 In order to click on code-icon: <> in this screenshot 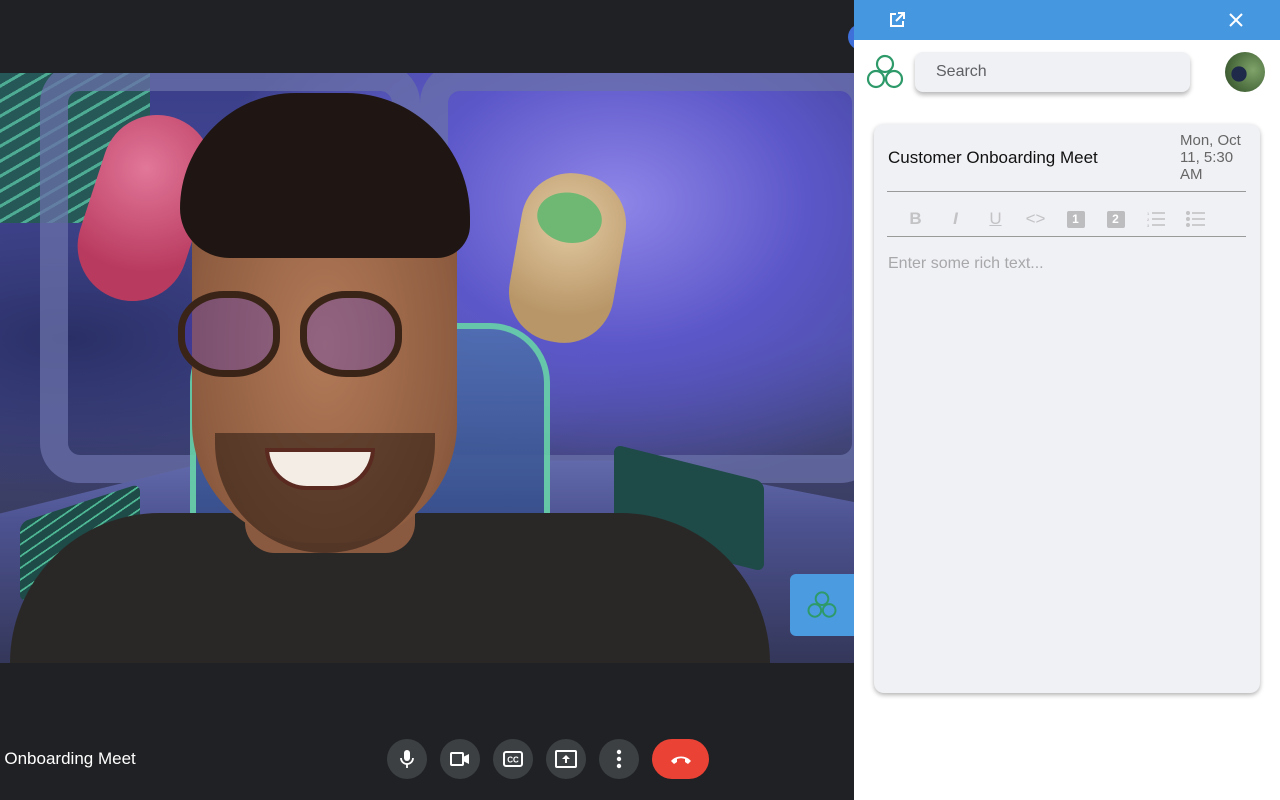, I will do `click(1035, 218)`.